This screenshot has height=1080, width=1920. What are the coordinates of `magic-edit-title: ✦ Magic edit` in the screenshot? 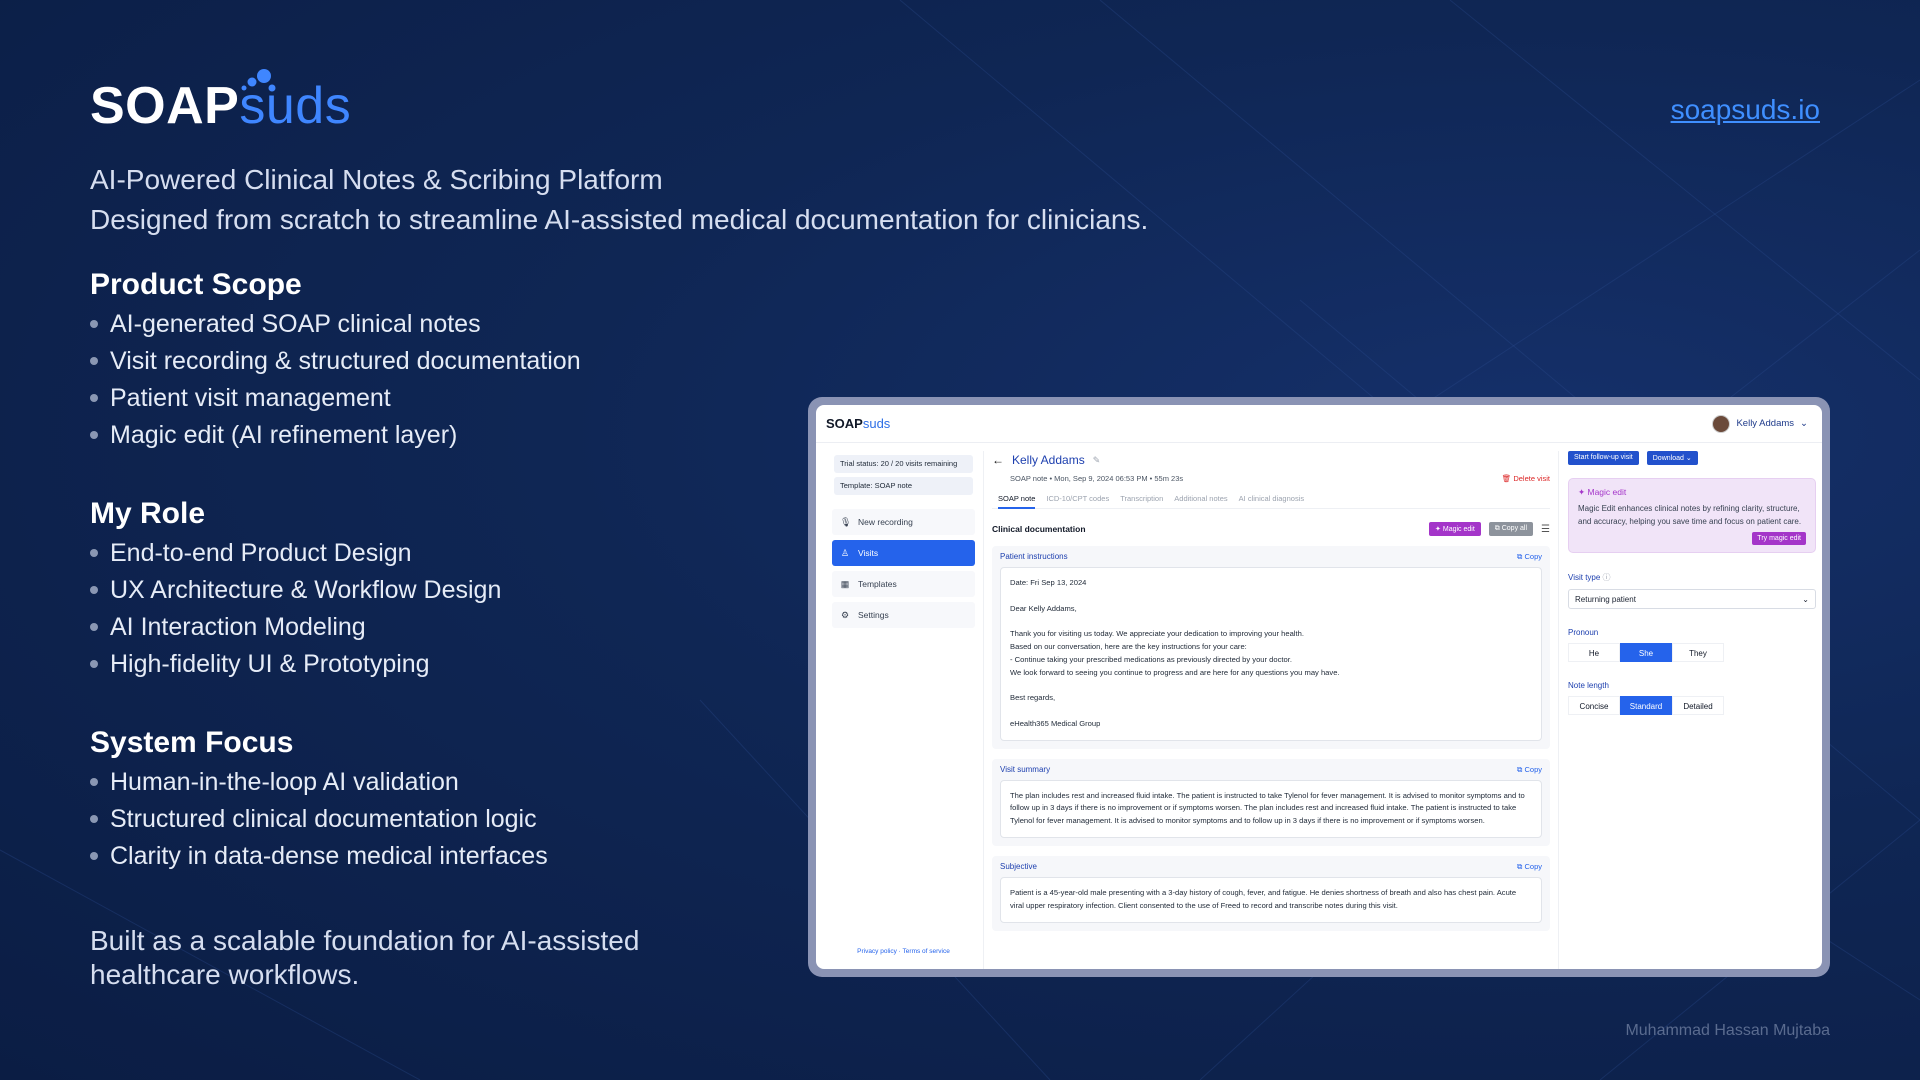 It's located at (1602, 492).